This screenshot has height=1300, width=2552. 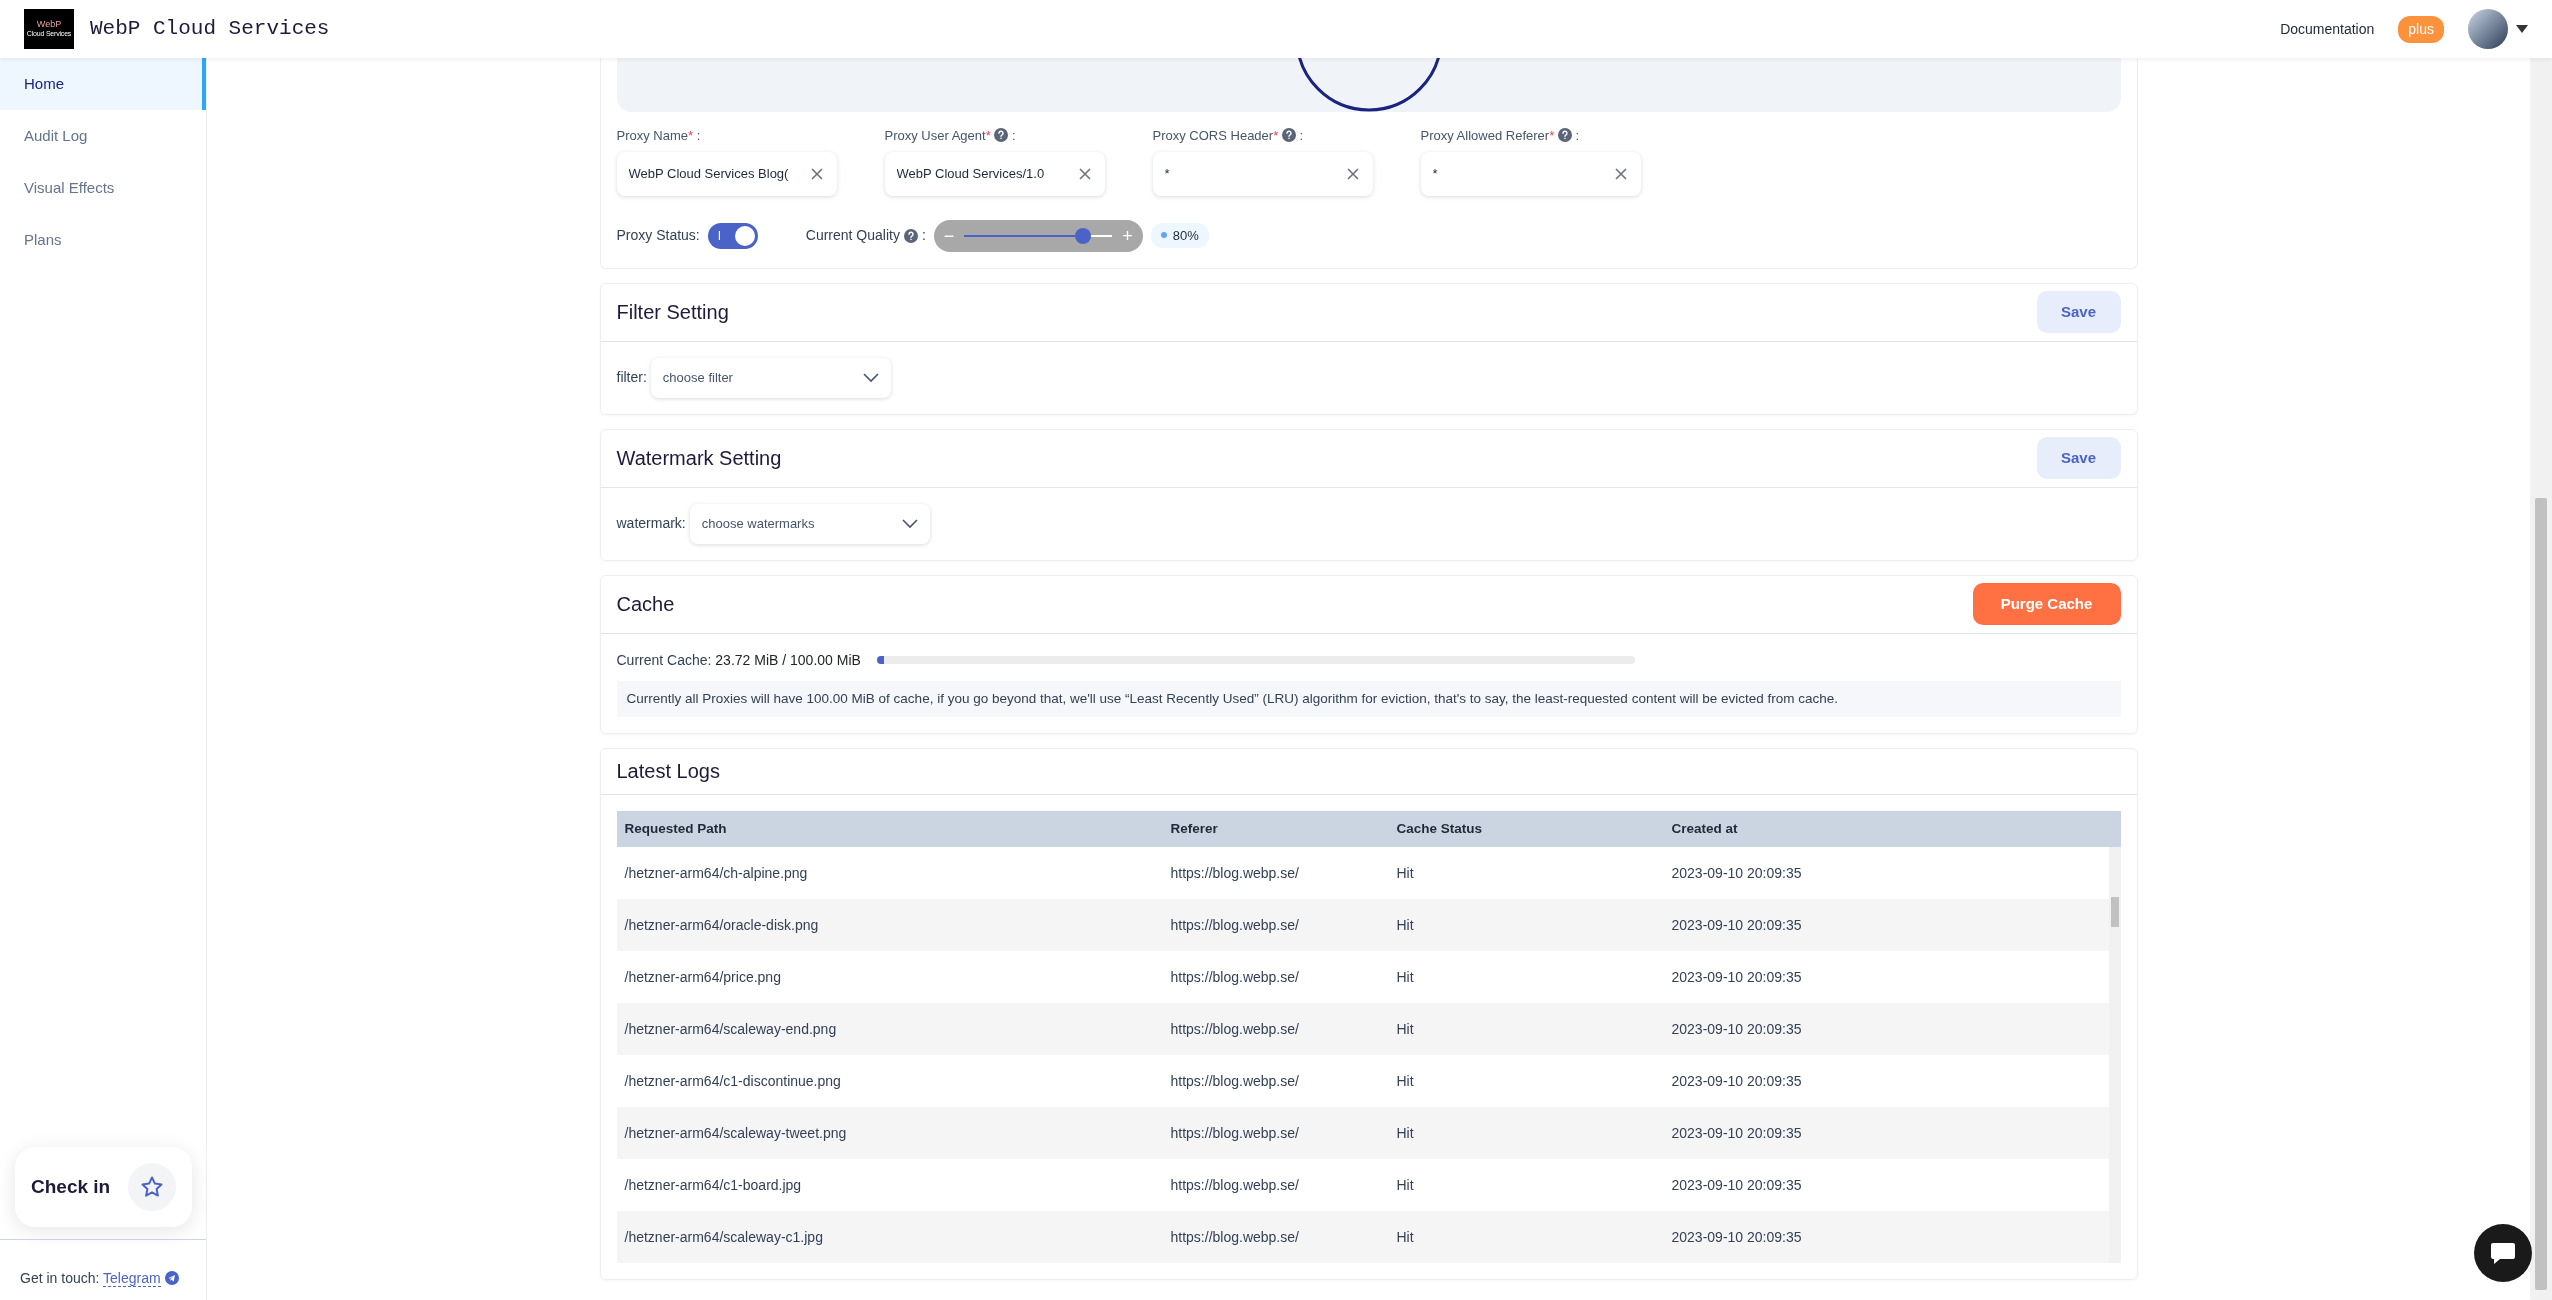 I want to click on table-cell: /hetzner-arm64/scaleway-c1.jpg, so click(x=889, y=1236).